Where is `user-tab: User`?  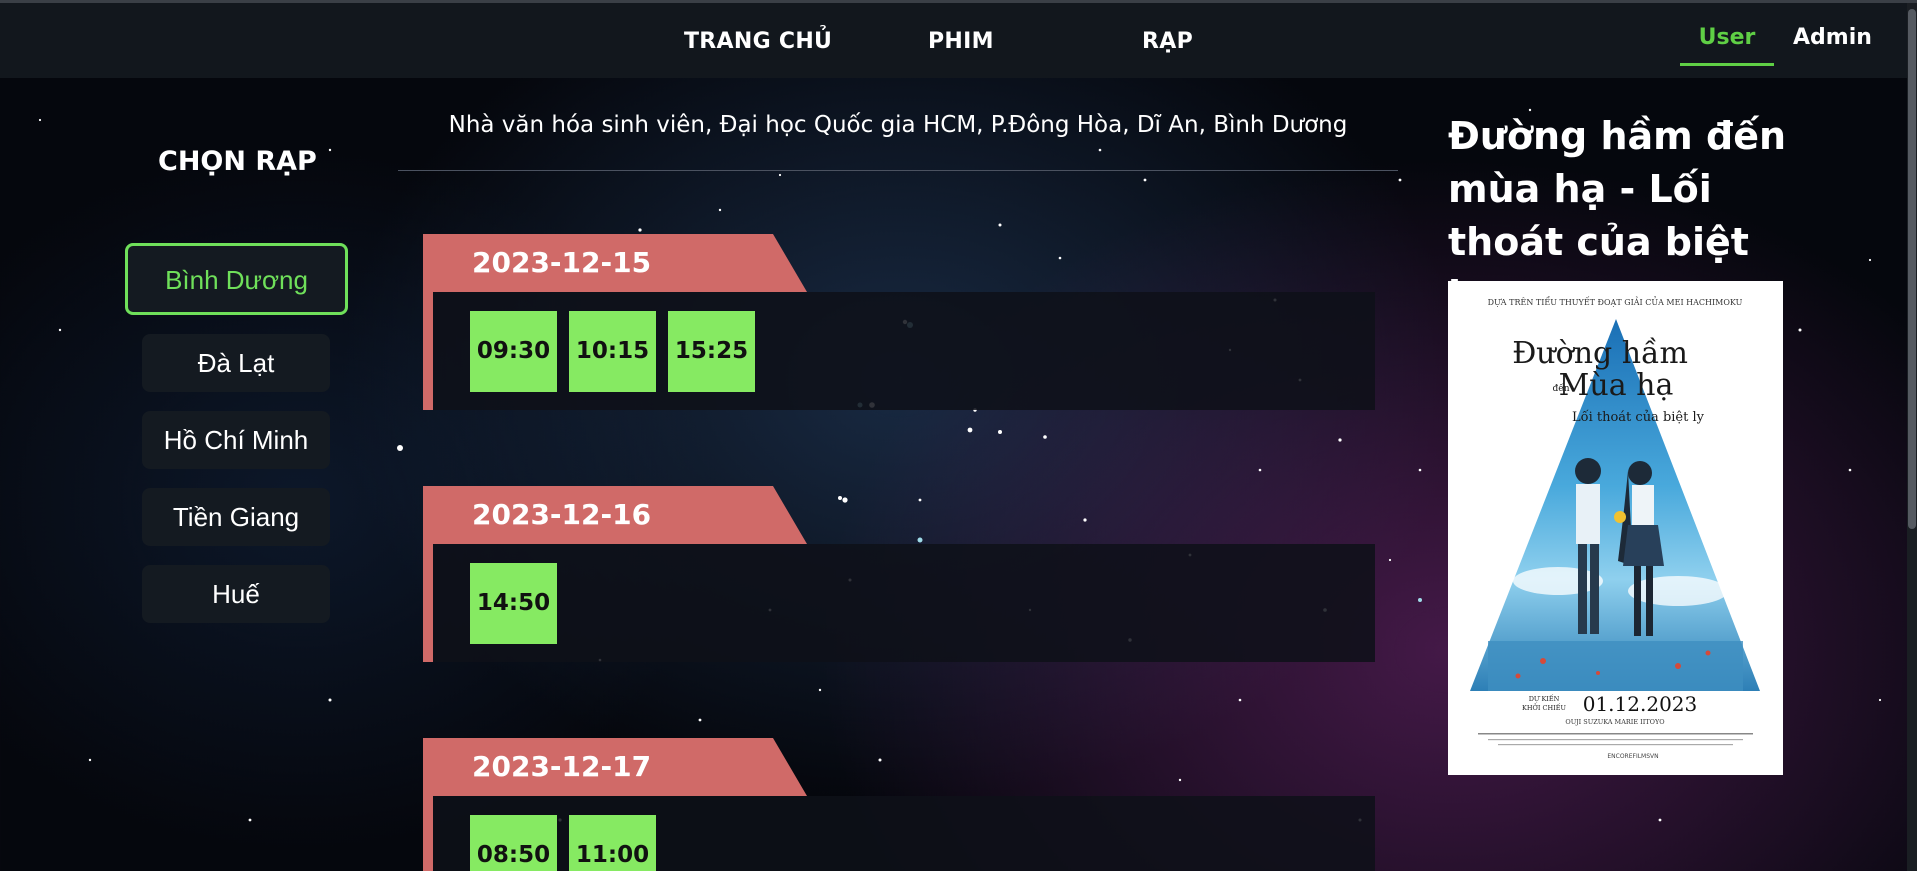 user-tab: User is located at coordinates (1727, 44).